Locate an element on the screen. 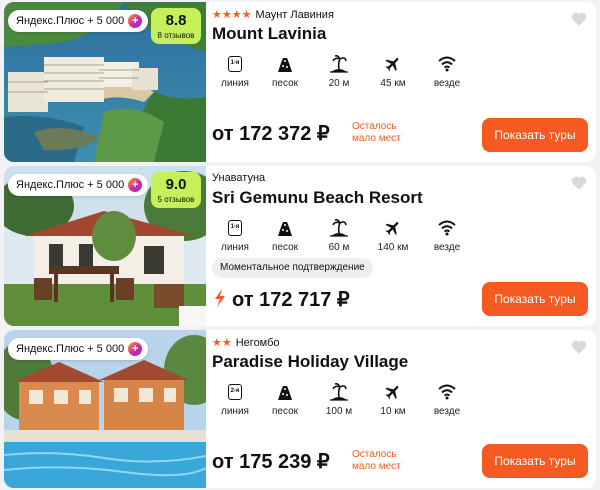 This screenshot has height=490, width=600. feature-beach-distance: 60 м is located at coordinates (339, 235).